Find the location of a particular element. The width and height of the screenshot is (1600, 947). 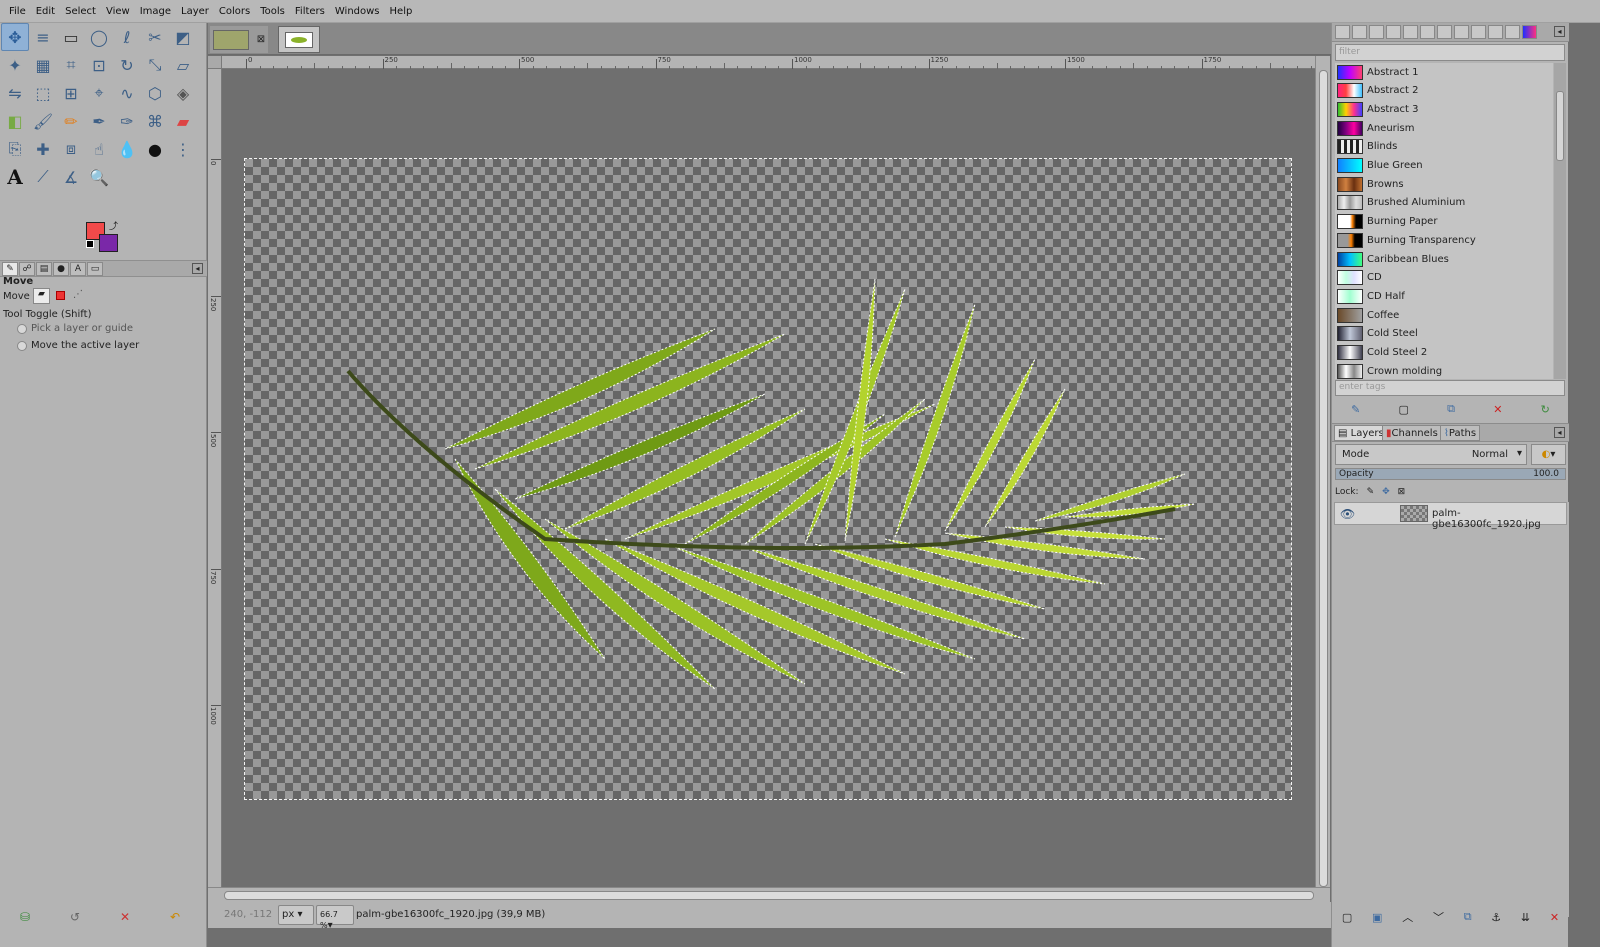

gradient-list-scrollbar is located at coordinates (1560, 221).